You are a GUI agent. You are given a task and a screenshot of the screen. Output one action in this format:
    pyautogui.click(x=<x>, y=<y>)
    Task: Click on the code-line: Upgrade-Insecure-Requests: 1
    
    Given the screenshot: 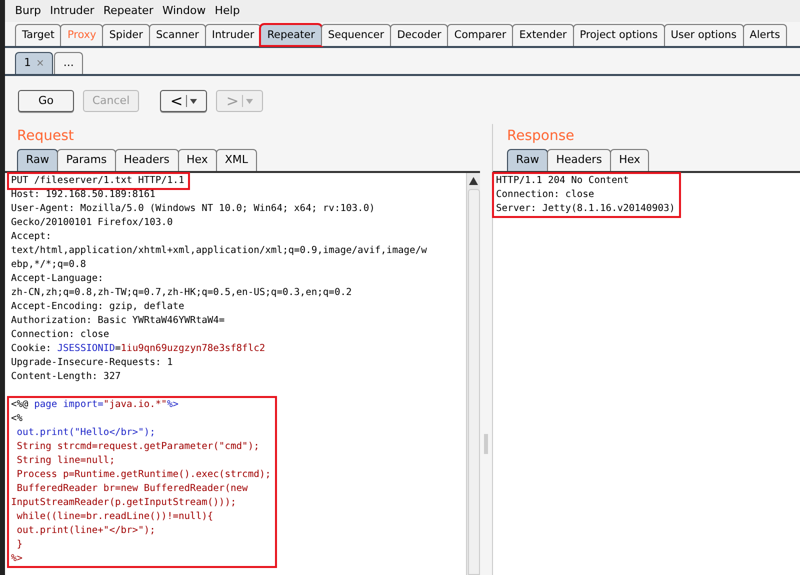 What is the action you would take?
    pyautogui.click(x=92, y=363)
    